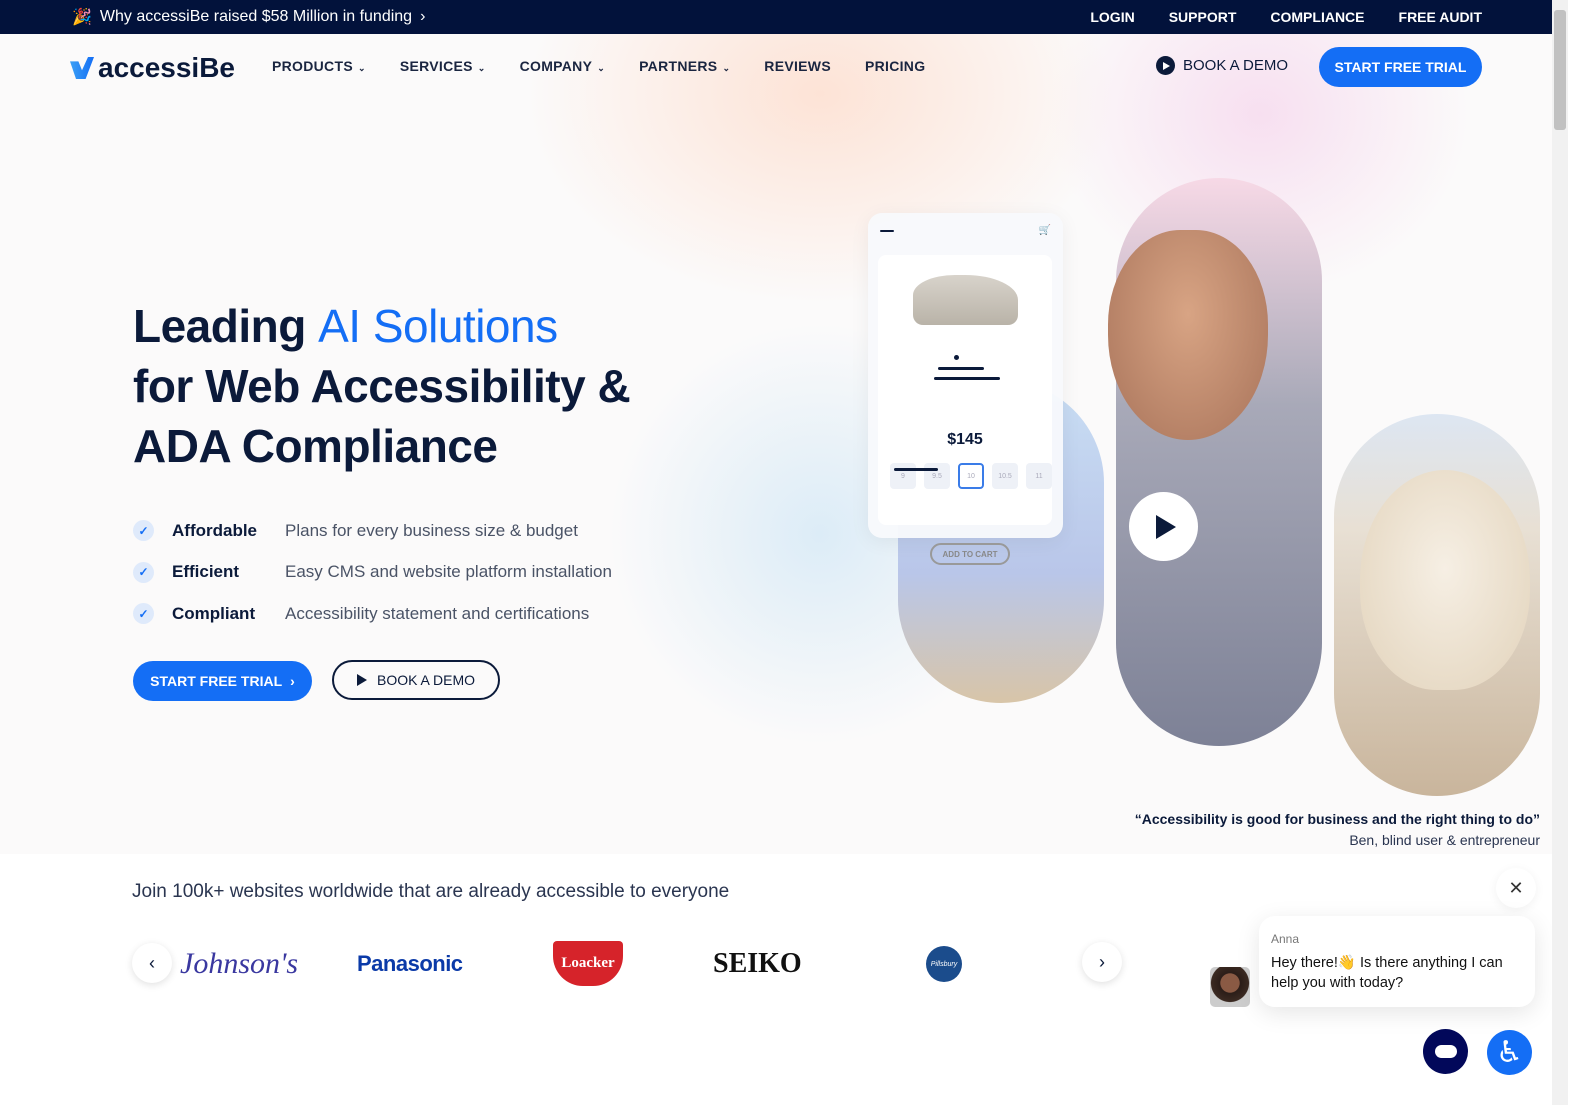 The width and height of the screenshot is (1584, 1105). Describe the element at coordinates (1560, 552) in the screenshot. I see `scrollbar` at that location.